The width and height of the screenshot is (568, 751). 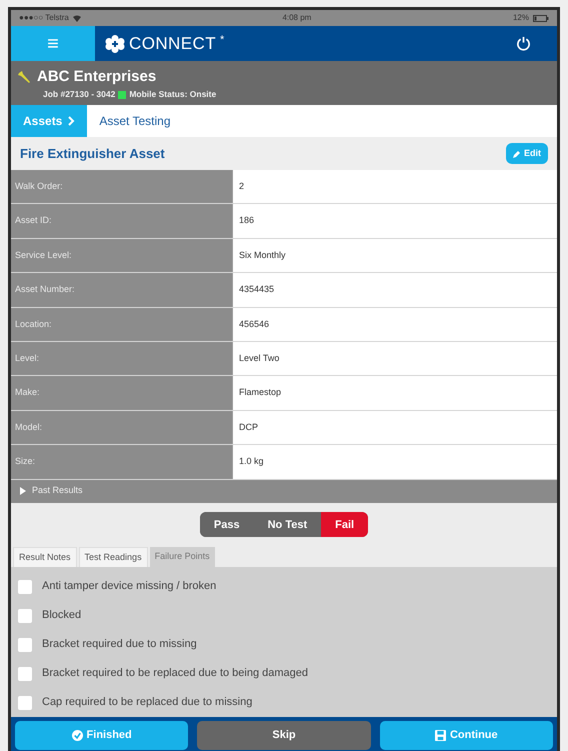 I want to click on field-value: DCP, so click(x=248, y=427).